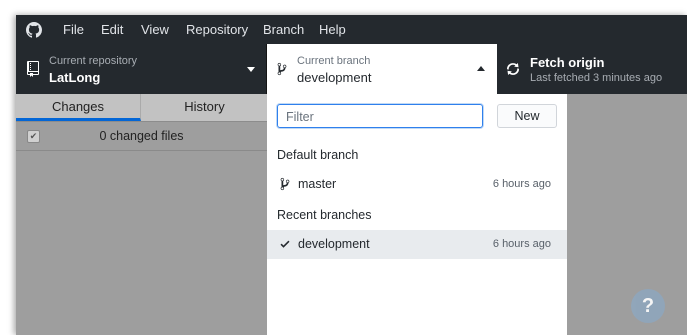 The image size is (687, 335). I want to click on menu-bar: File Edit View Repository Branch Help, so click(351, 29).